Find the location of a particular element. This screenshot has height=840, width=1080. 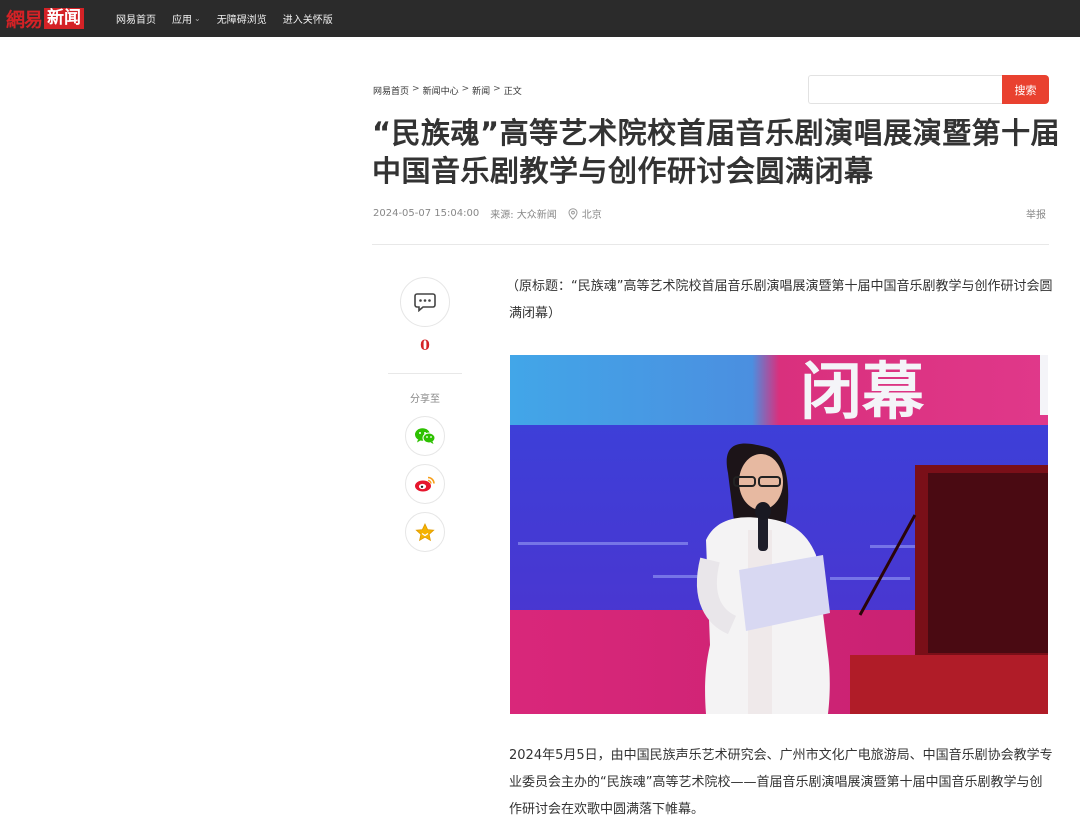

netease-news-logo: 網易 新闻 is located at coordinates (45, 19).